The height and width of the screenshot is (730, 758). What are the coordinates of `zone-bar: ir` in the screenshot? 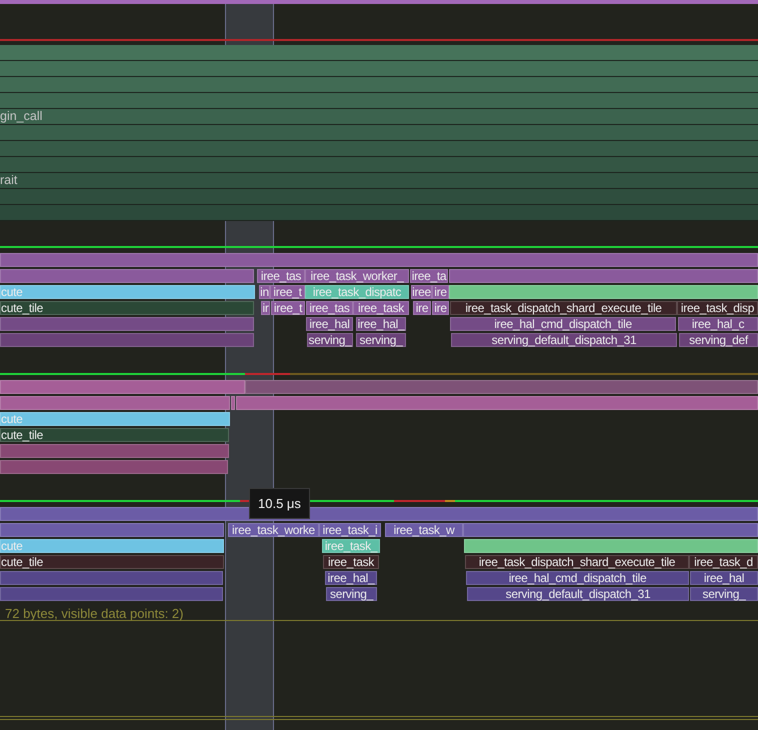 It's located at (265, 308).